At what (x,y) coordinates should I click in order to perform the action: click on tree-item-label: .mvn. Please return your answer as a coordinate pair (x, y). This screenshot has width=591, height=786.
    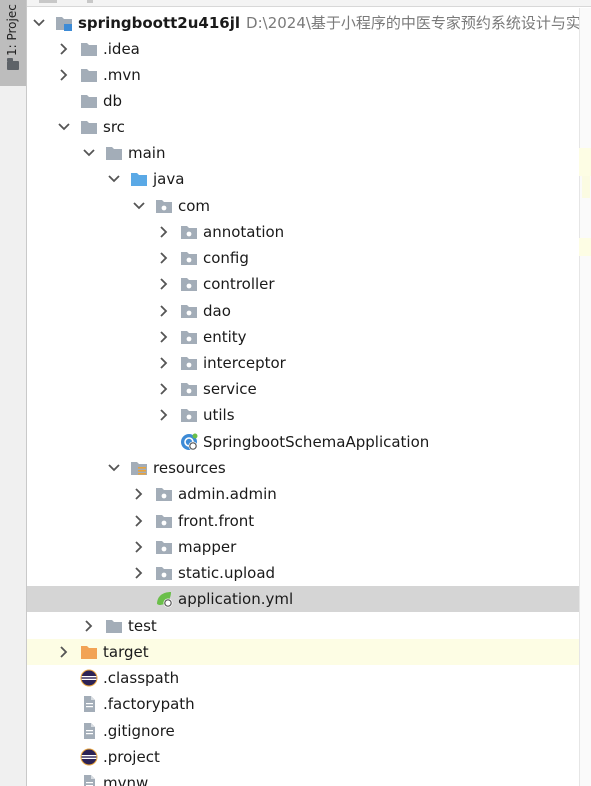
    Looking at the image, I should click on (122, 75).